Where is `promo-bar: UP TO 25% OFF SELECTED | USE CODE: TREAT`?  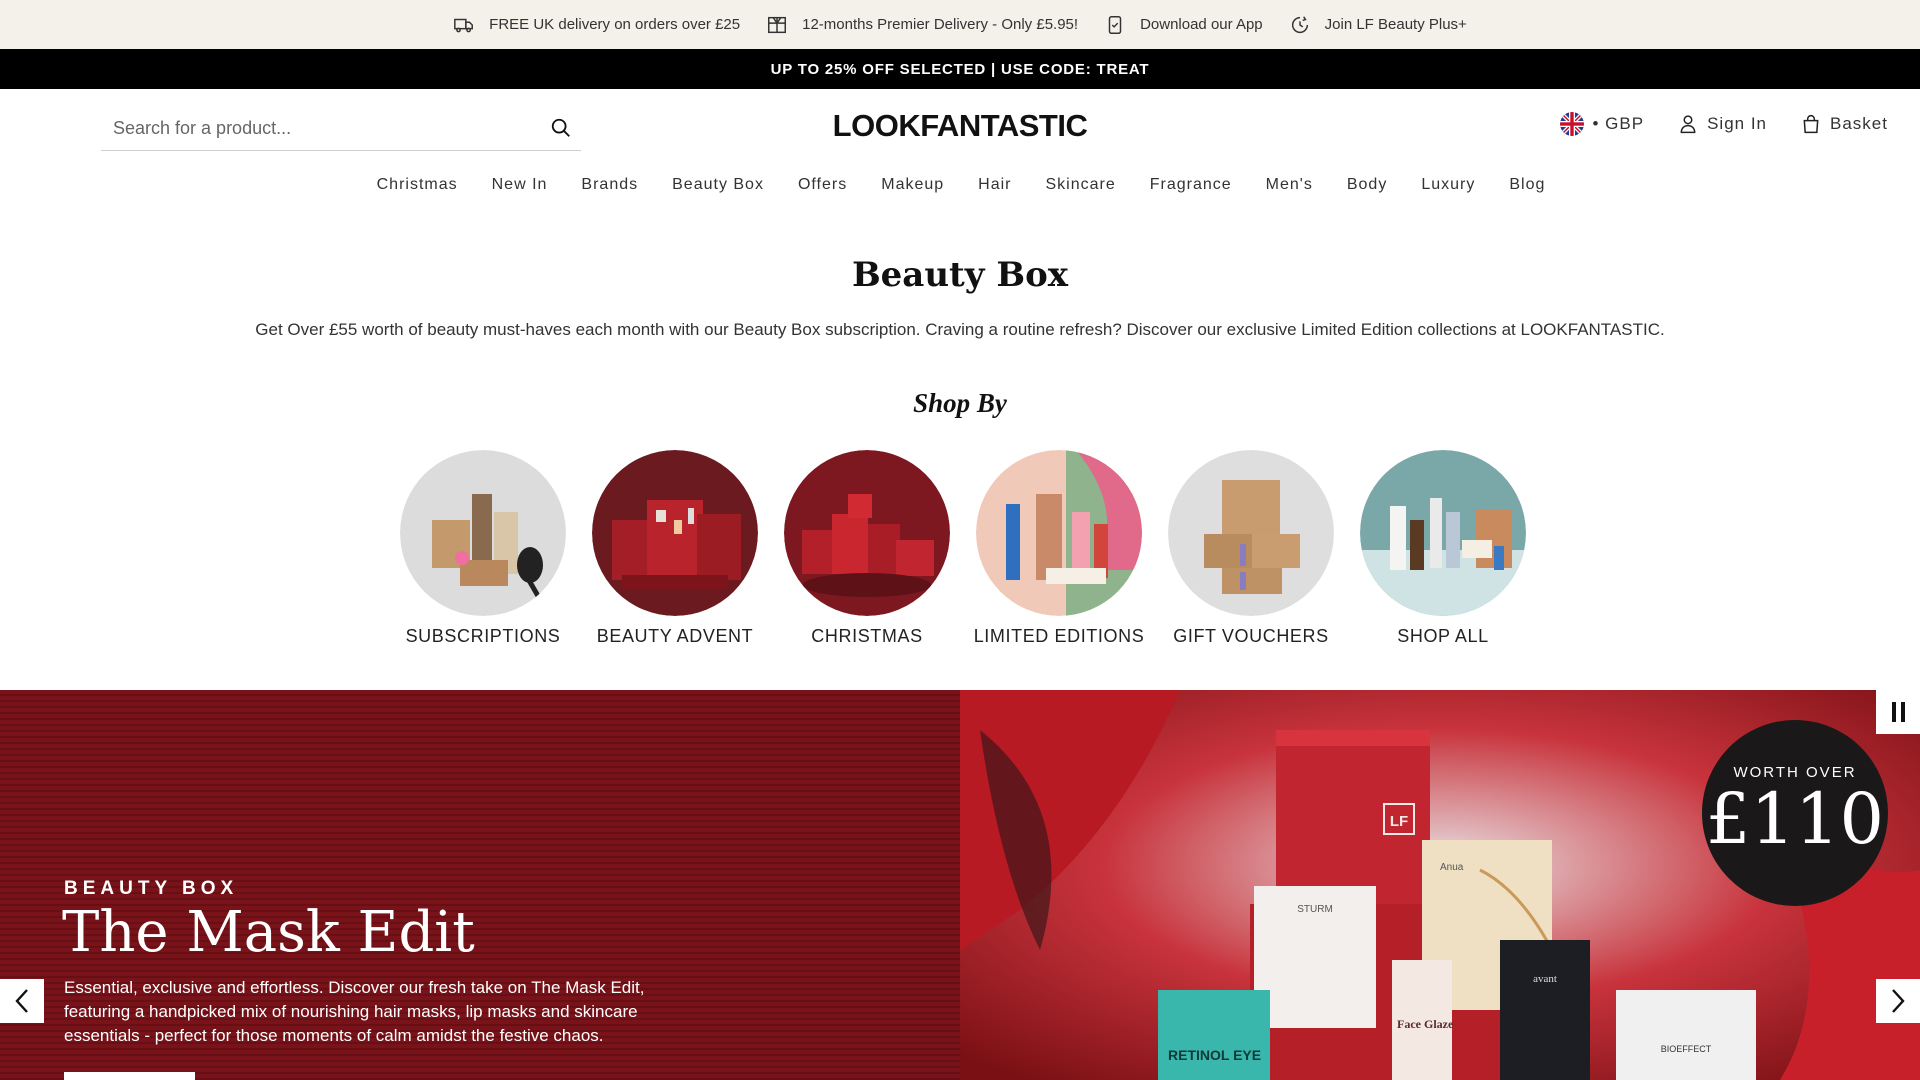
promo-bar: UP TO 25% OFF SELECTED | USE CODE: TREAT is located at coordinates (960, 69).